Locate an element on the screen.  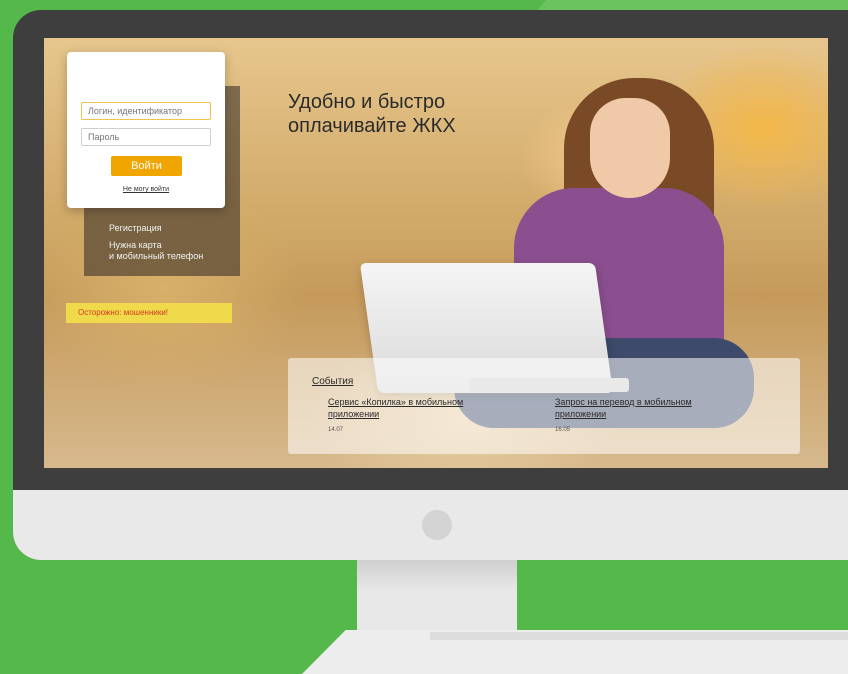
monitor-stand-neck is located at coordinates (437, 600).